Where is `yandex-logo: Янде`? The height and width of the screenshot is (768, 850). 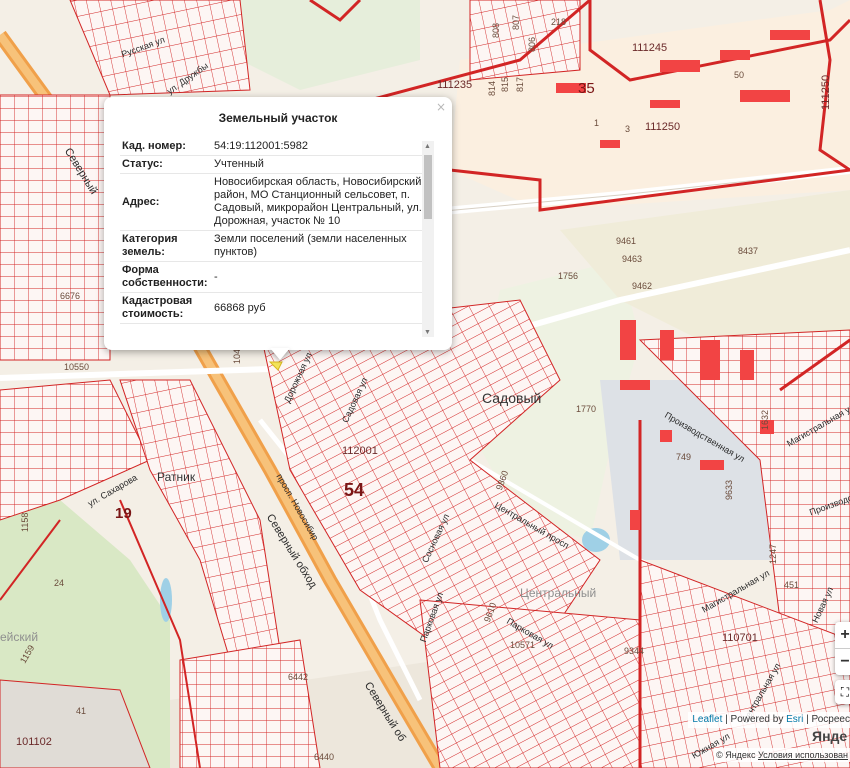
yandex-logo: Янде is located at coordinates (830, 736).